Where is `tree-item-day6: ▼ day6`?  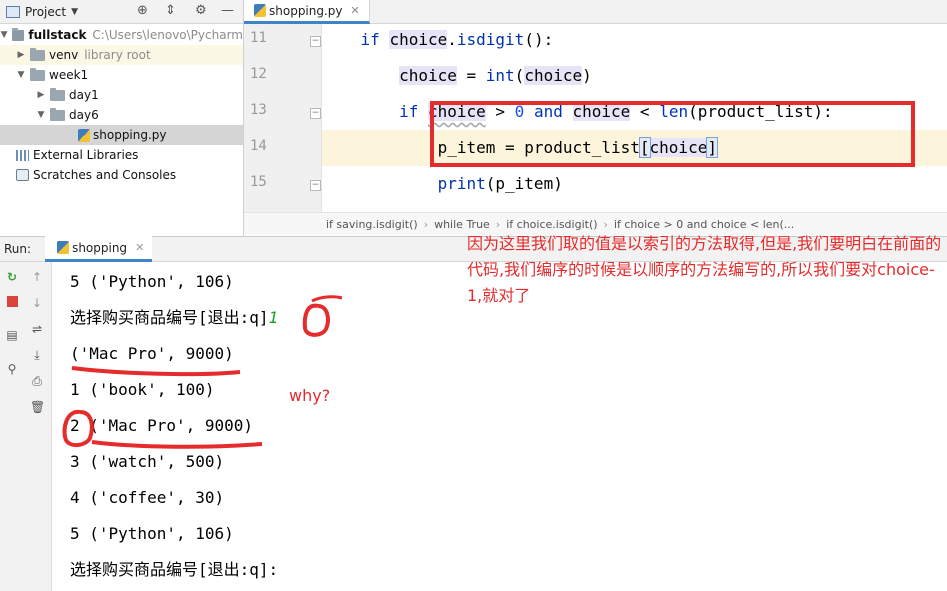
tree-item-day6: ▼ day6 is located at coordinates (121, 115).